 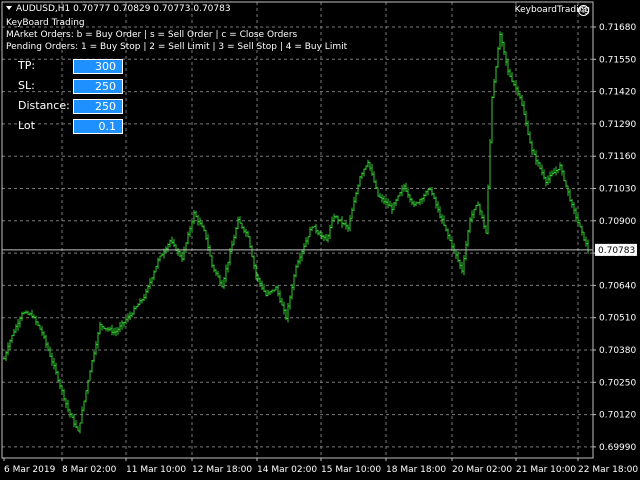 I want to click on y-tick-label: 0.71420, so click(x=617, y=93).